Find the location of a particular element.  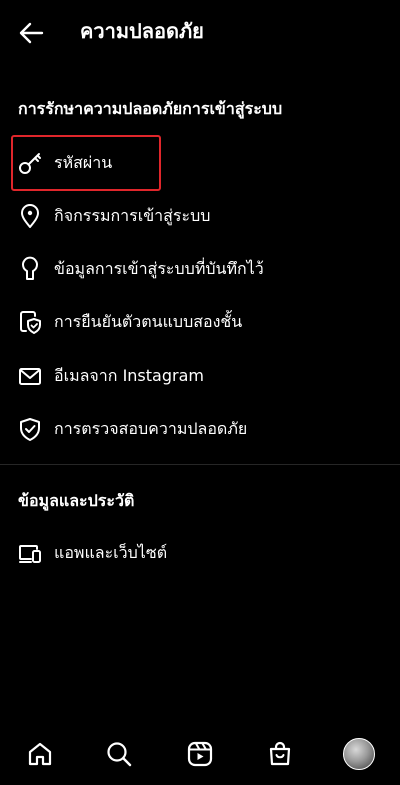

top-bar: ความปลอดภัย is located at coordinates (200, 32).